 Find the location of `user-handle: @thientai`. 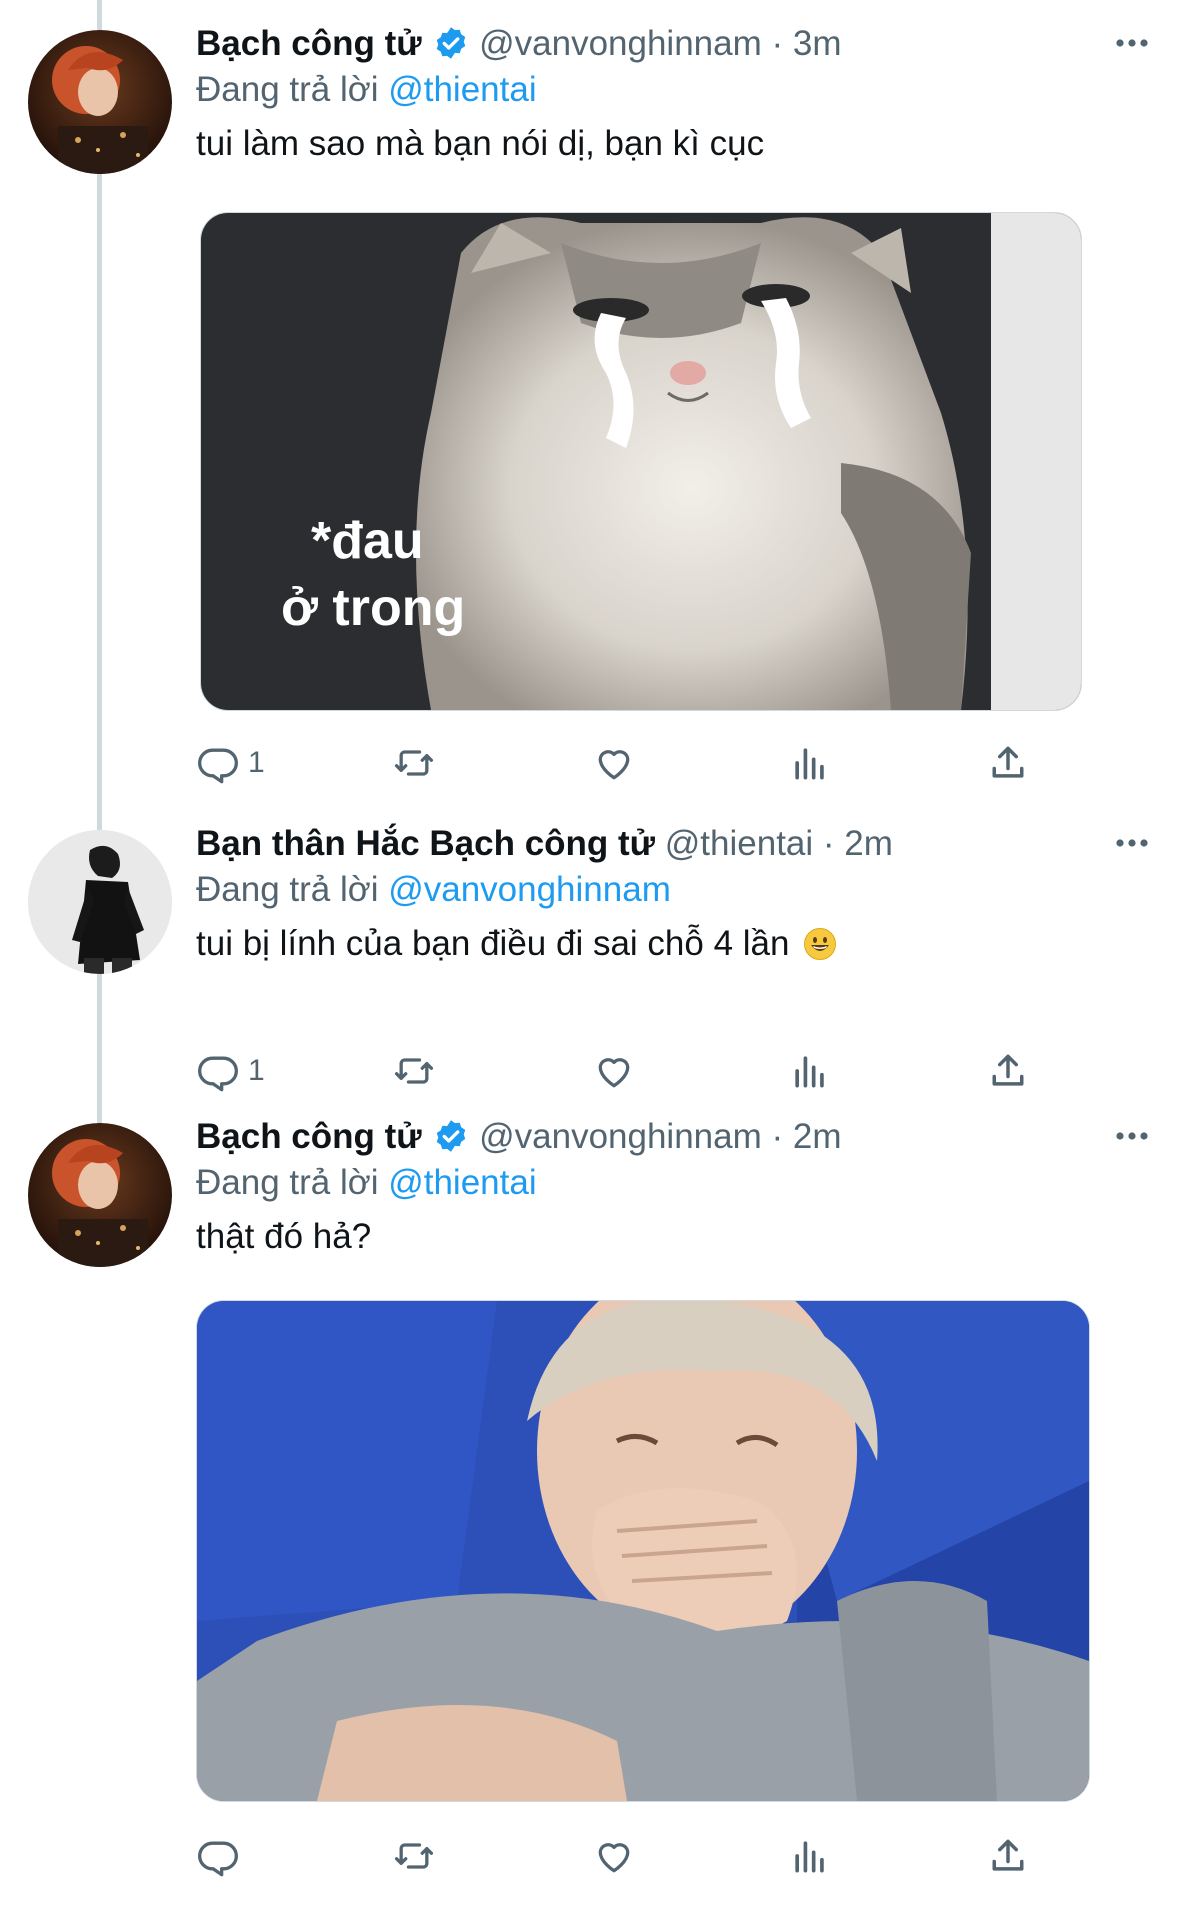

user-handle: @thientai is located at coordinates (739, 843).